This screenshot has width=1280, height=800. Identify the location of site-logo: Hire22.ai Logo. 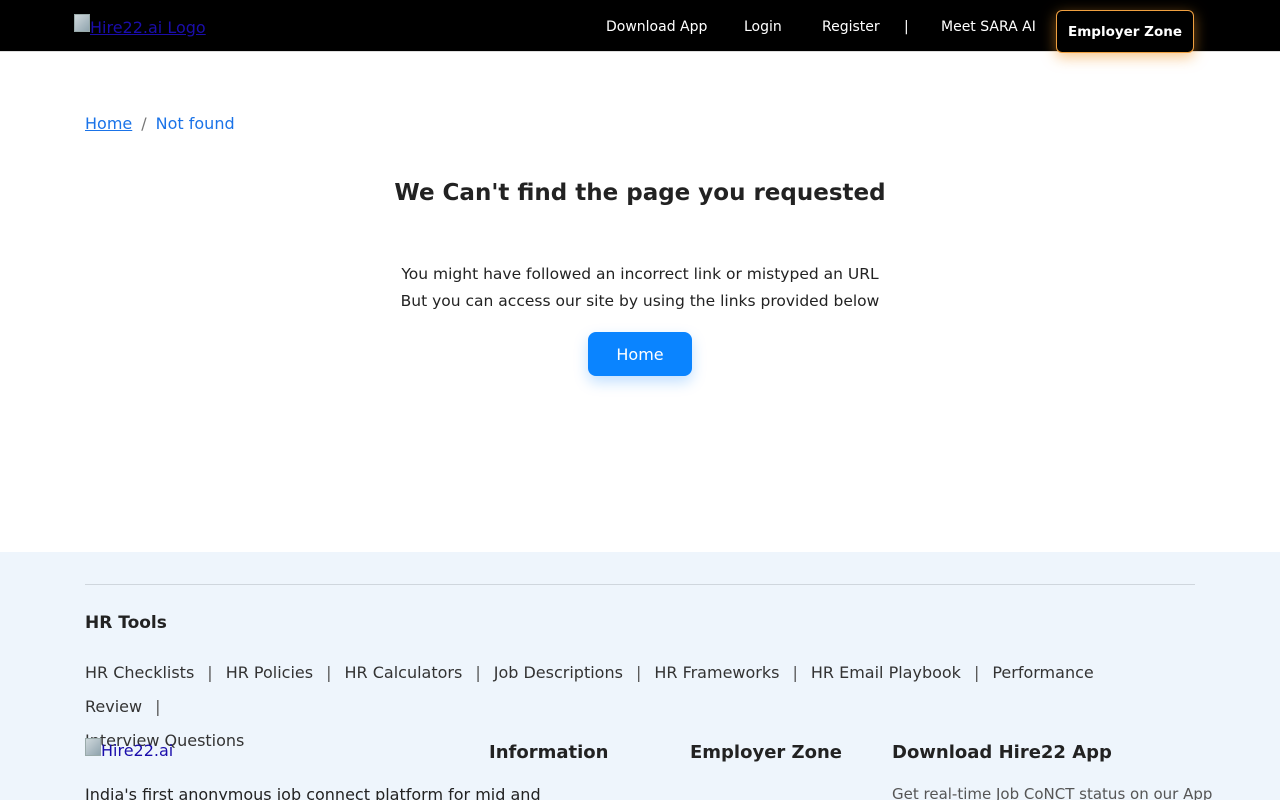
(140, 26).